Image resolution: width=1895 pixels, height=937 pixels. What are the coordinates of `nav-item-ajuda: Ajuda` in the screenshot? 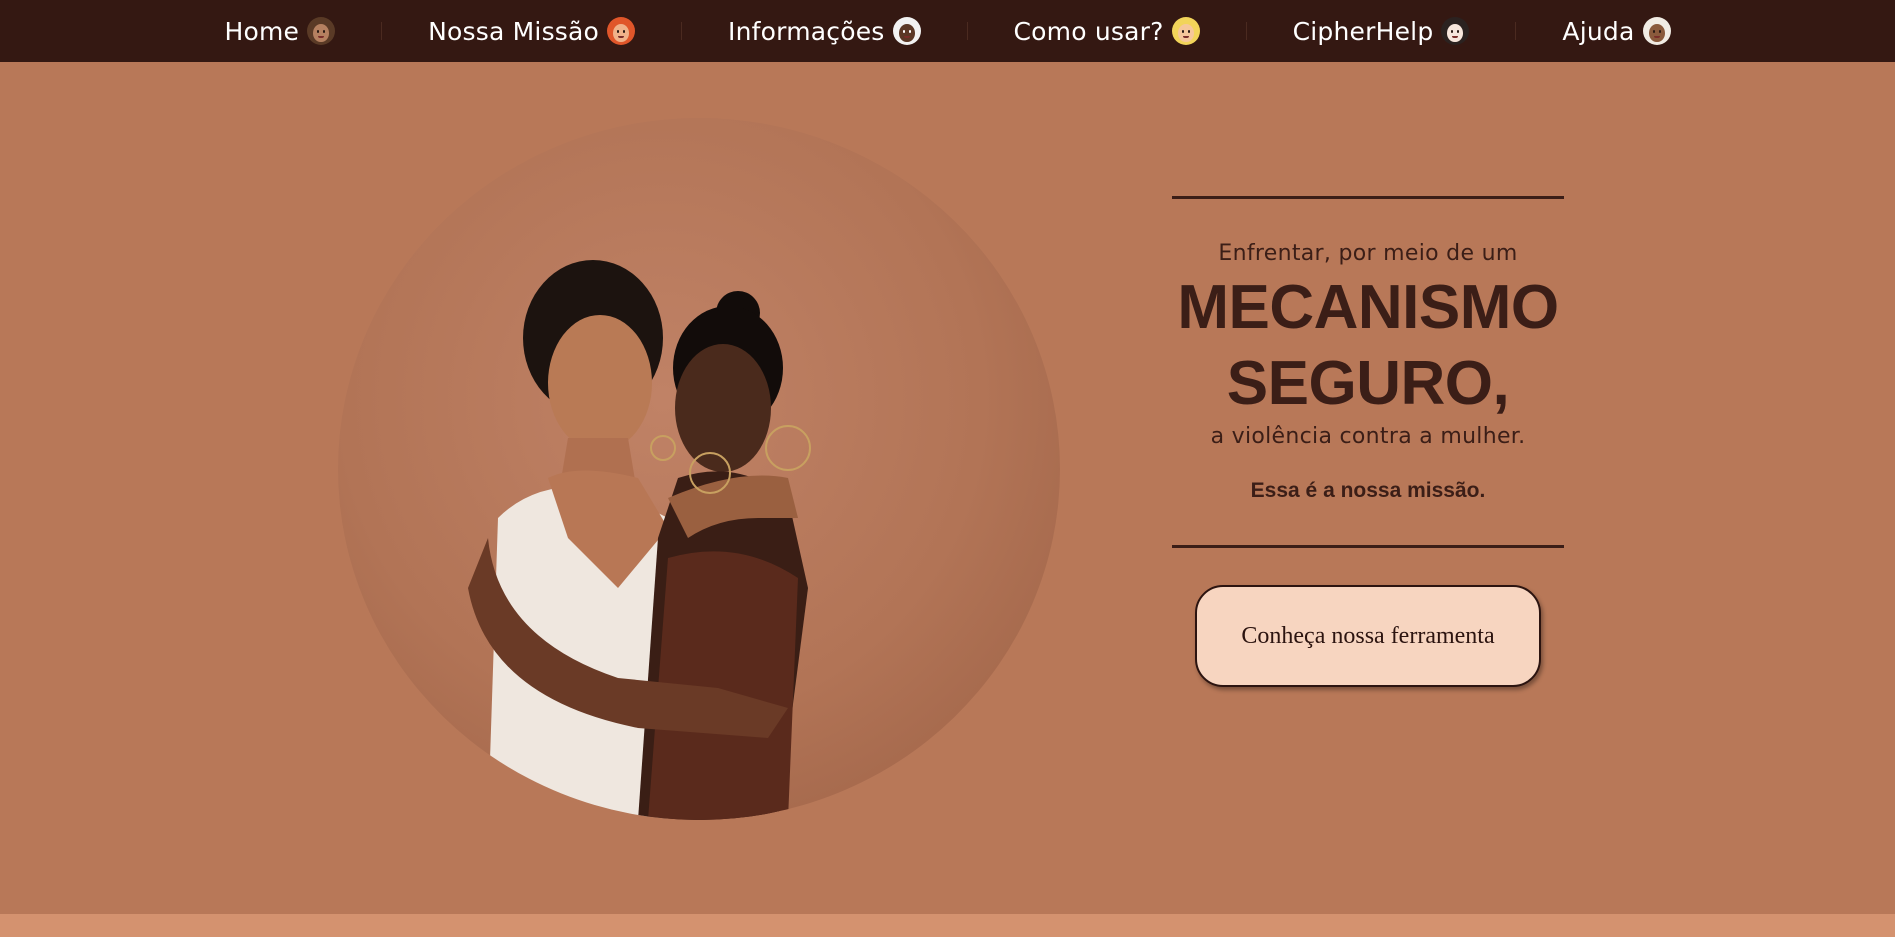 It's located at (1616, 31).